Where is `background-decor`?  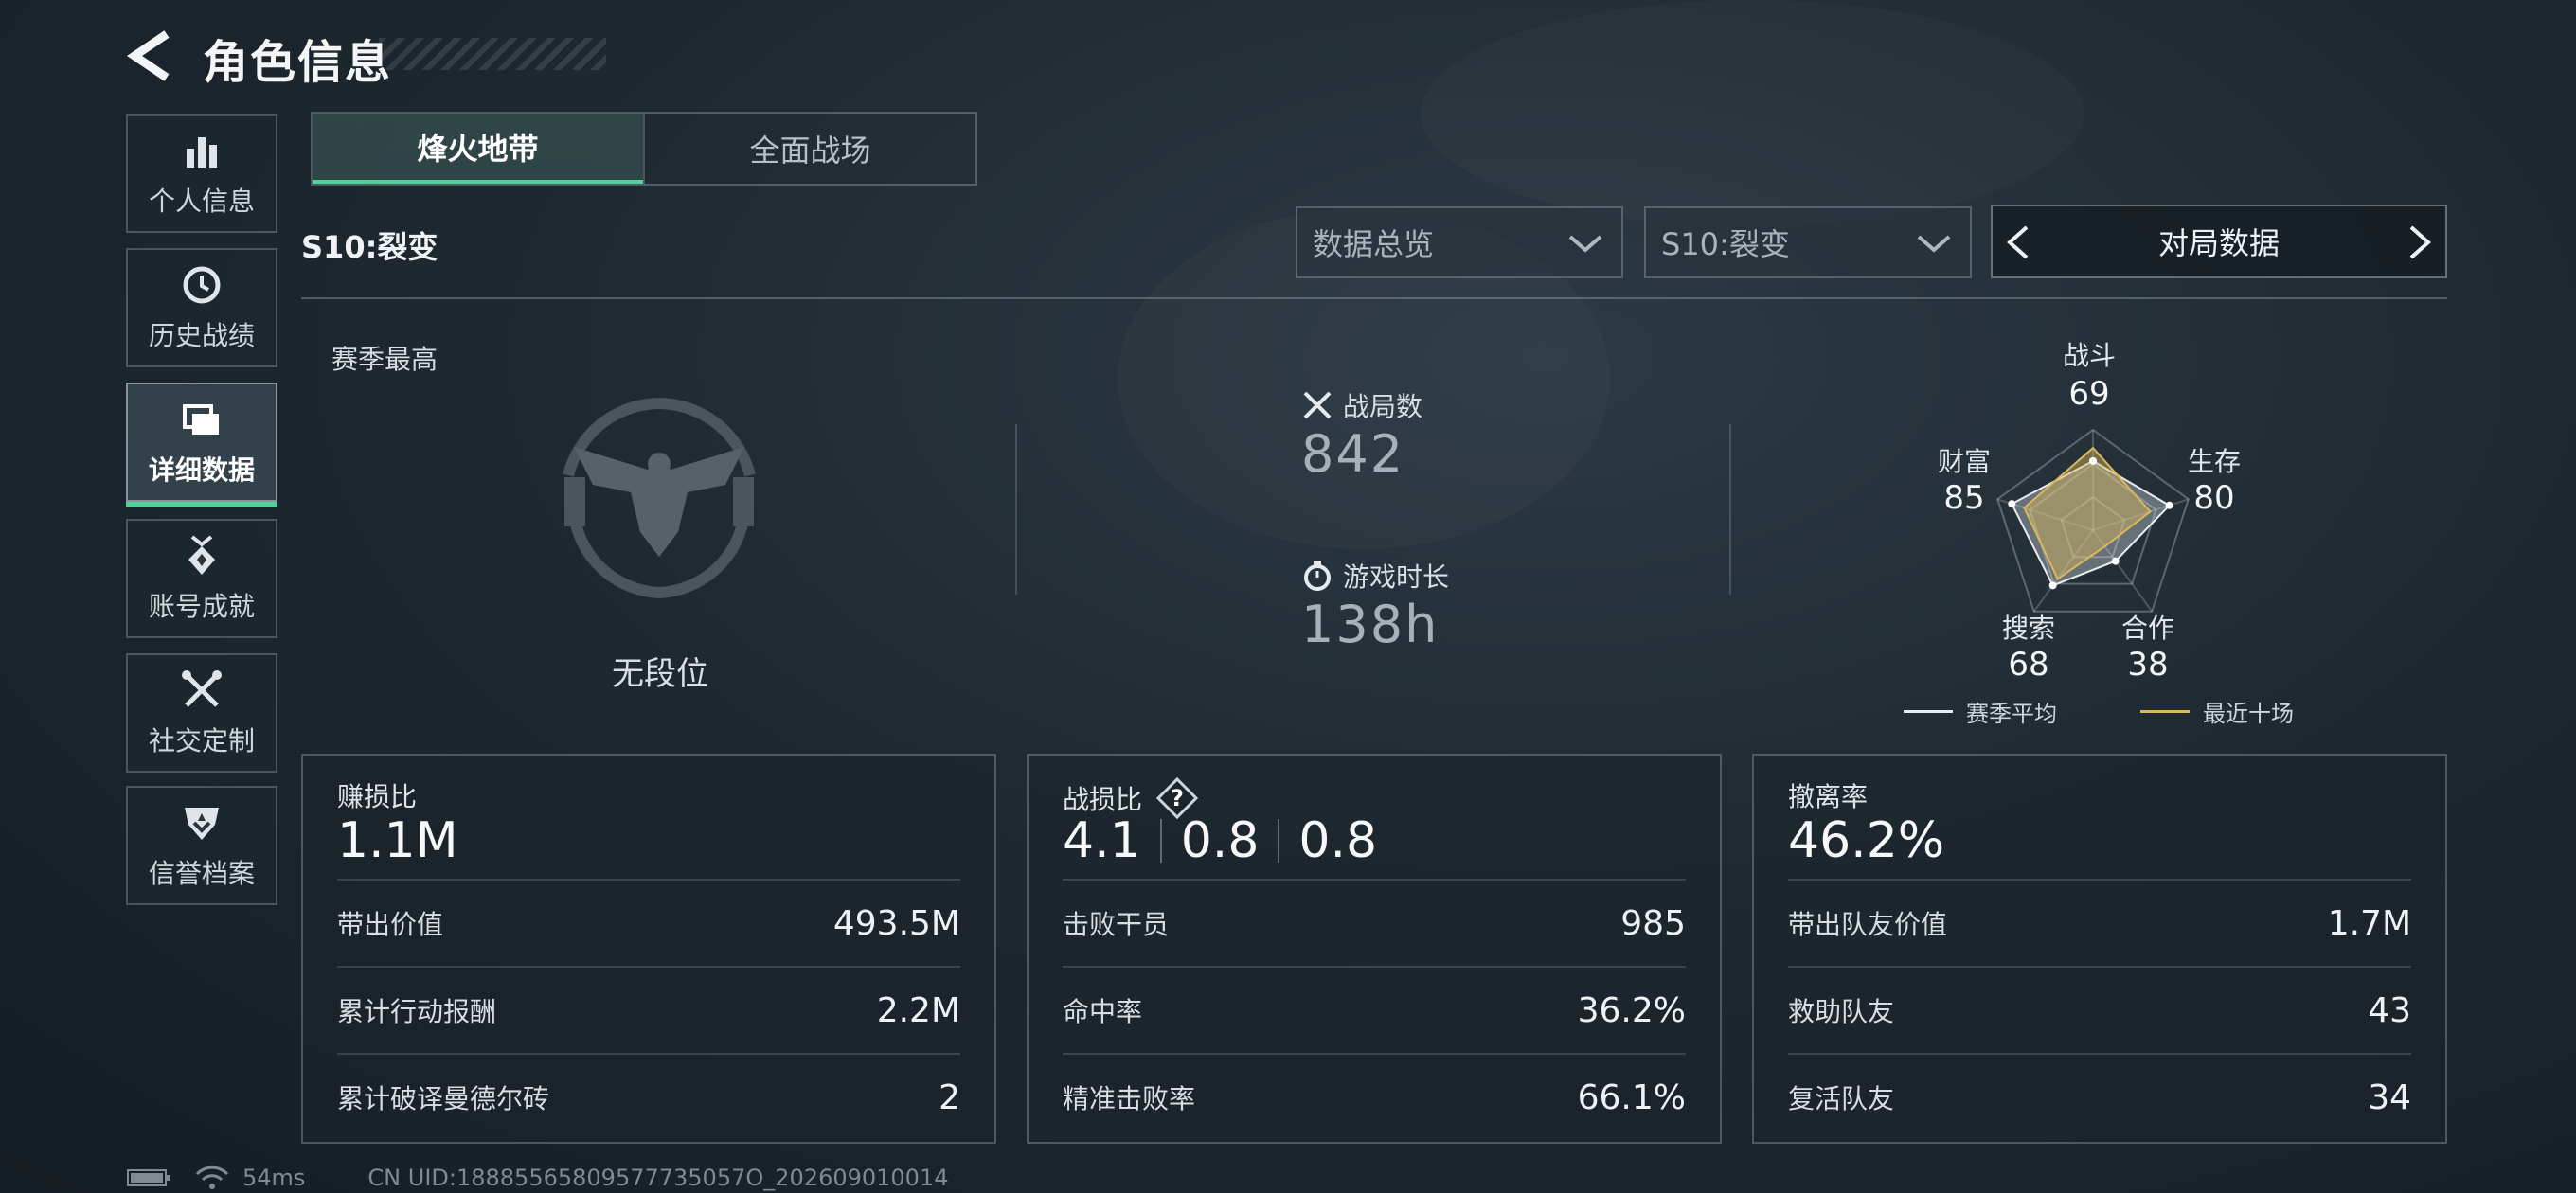
background-decor is located at coordinates (1752, 113).